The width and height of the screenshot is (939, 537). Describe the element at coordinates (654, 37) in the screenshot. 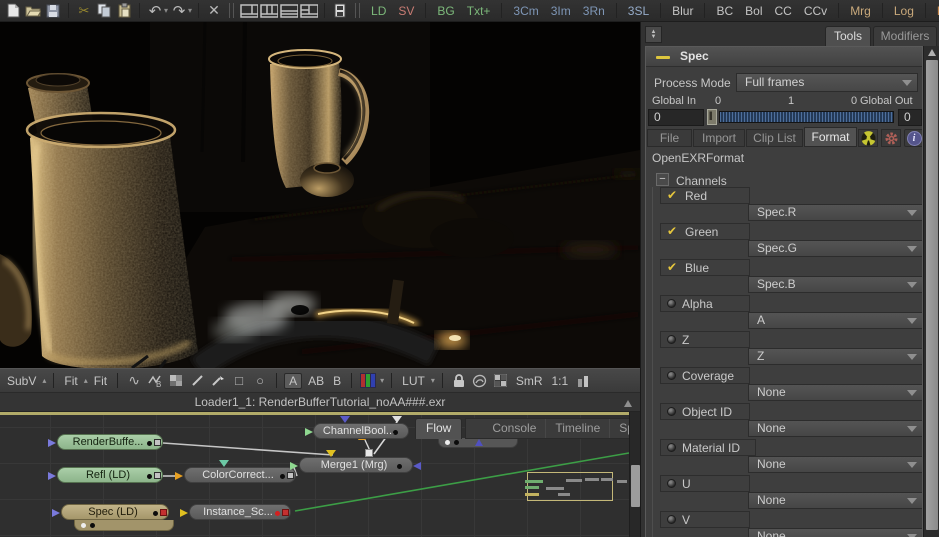

I see `spin-down-icon: ▼` at that location.